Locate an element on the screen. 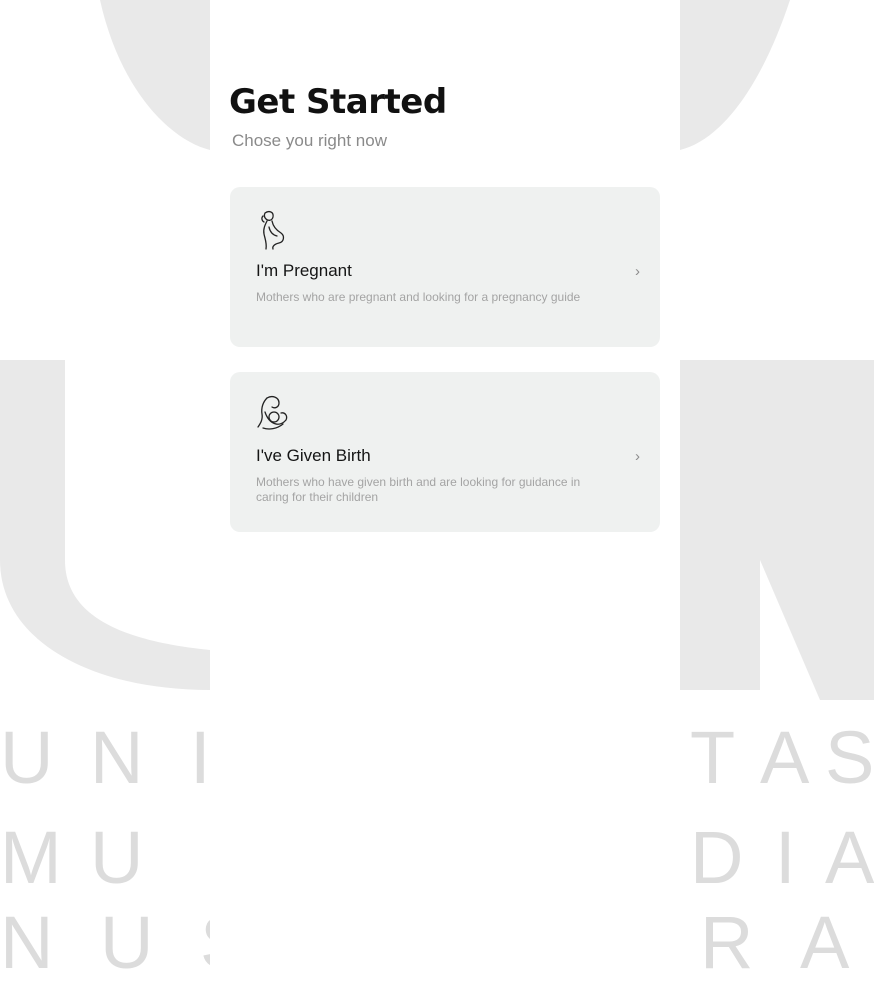 The height and width of the screenshot is (985, 874). mother-holding-baby-icon is located at coordinates (272, 413).